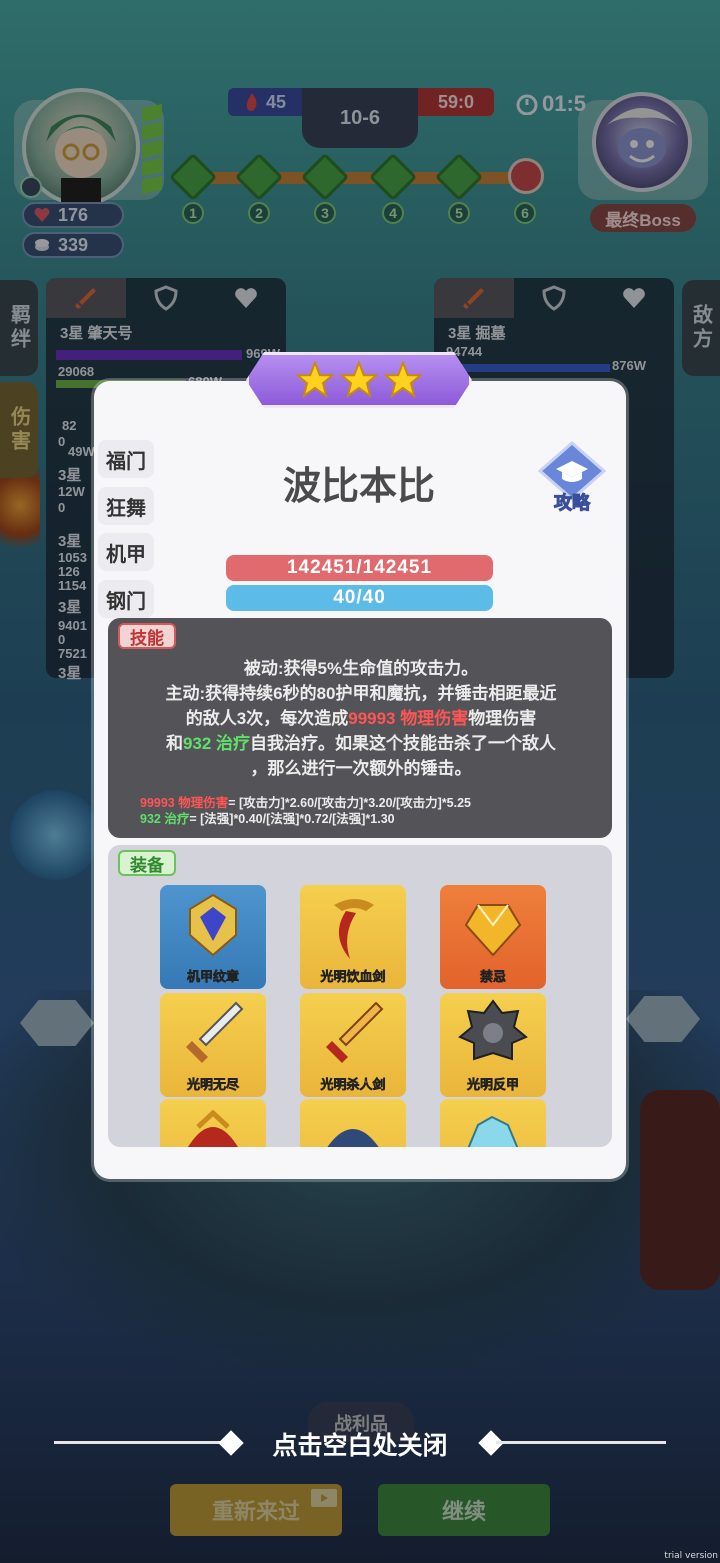 The image size is (720, 1563). I want to click on hero-portrait-icon, so click(81, 158).